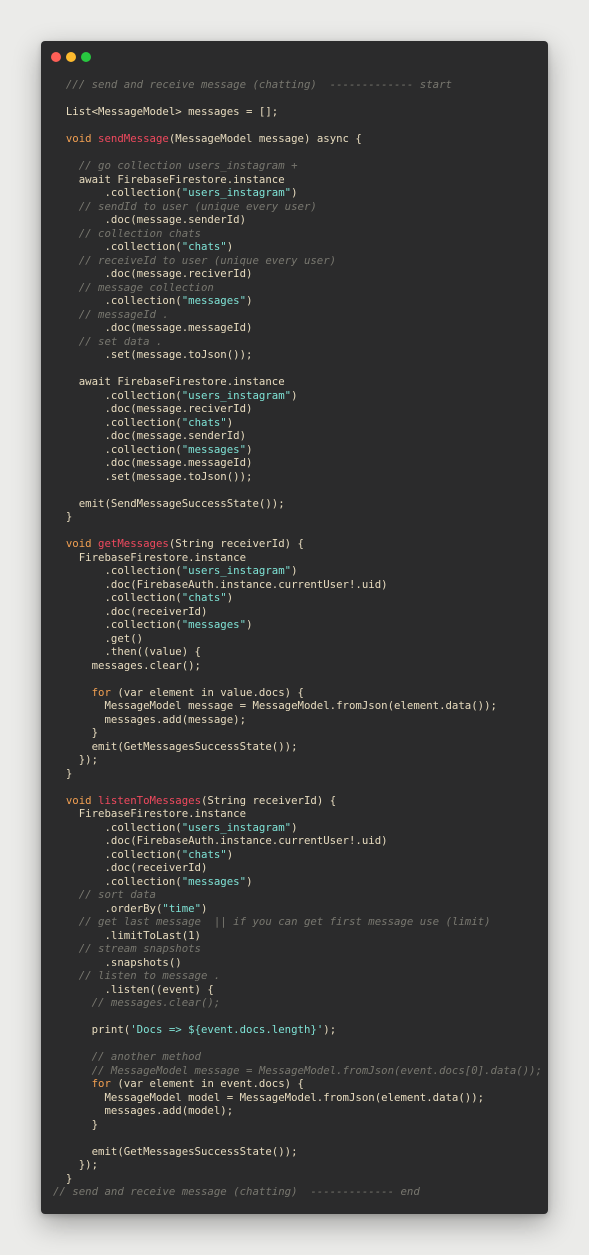  What do you see at coordinates (175, 746) in the screenshot?
I see `code-token: emit(GetMessagesSuccessState());` at bounding box center [175, 746].